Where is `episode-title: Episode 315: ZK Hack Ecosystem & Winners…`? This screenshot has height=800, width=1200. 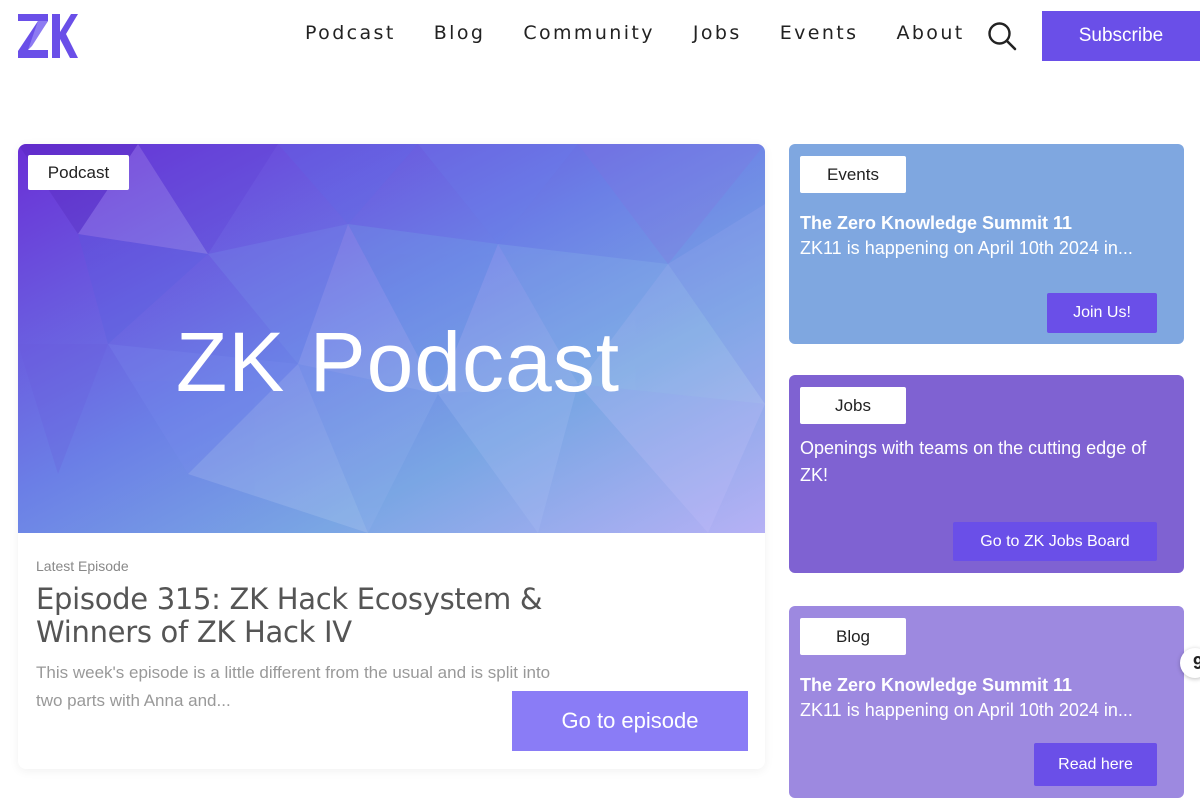 episode-title: Episode 315: ZK Hack Ecosystem & Winners… is located at coordinates (316, 616).